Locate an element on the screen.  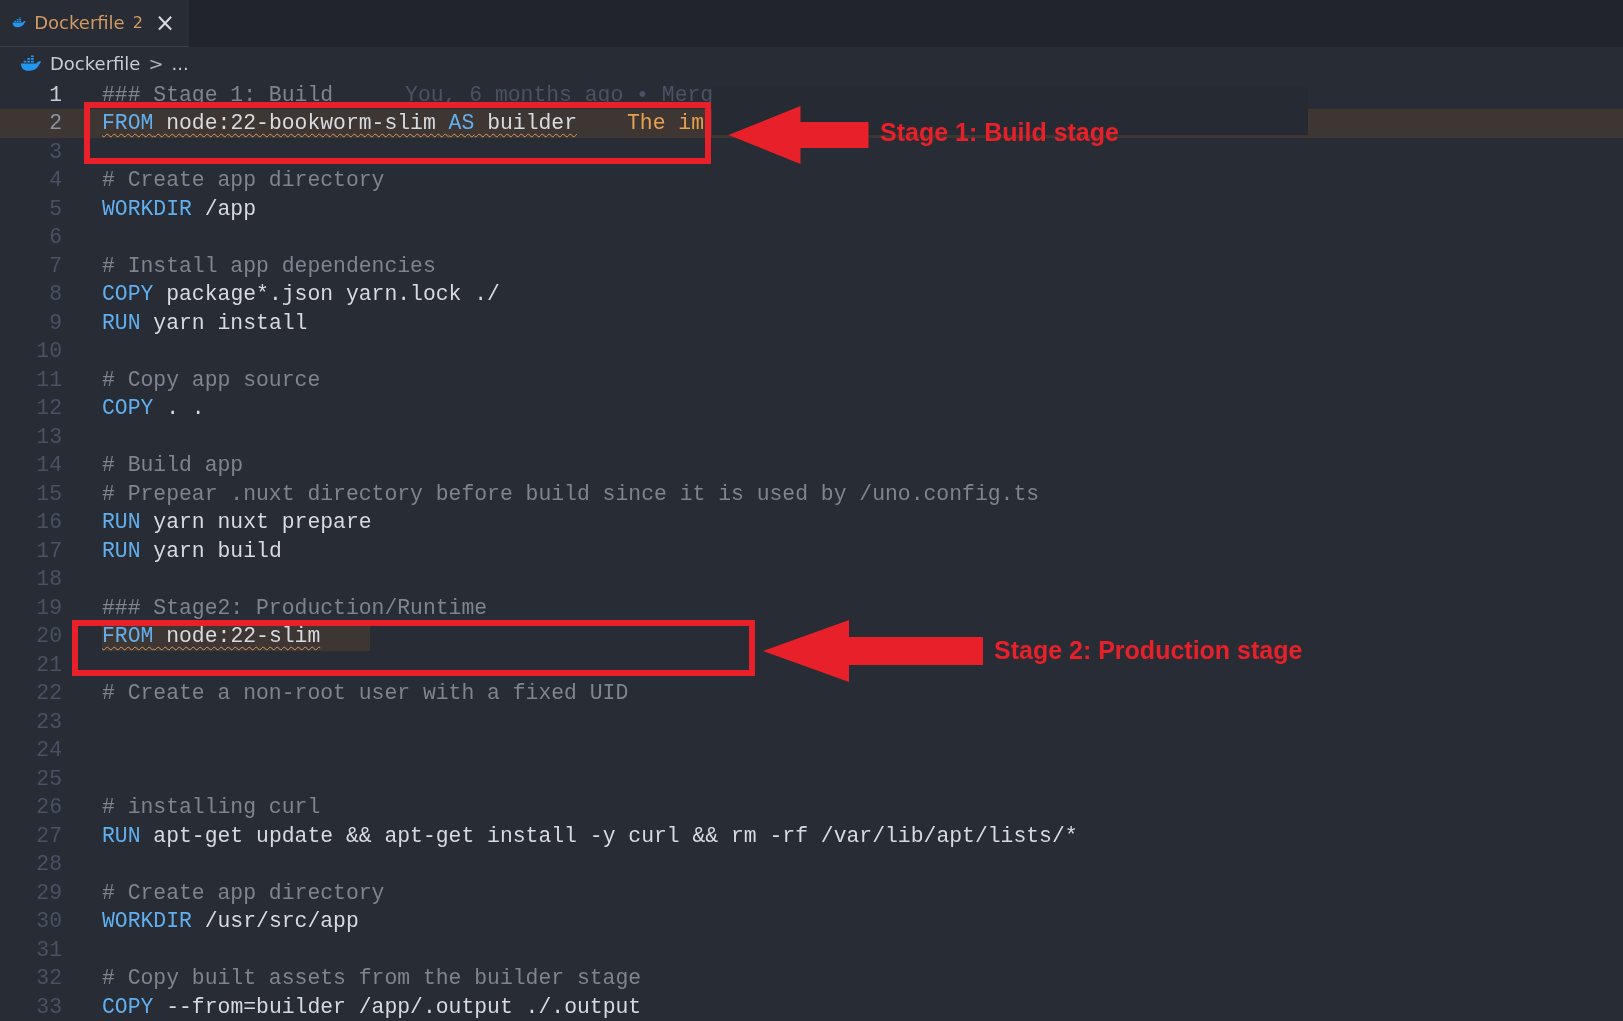
annotation-label: Stage 1: Build stage is located at coordinates (999, 132).